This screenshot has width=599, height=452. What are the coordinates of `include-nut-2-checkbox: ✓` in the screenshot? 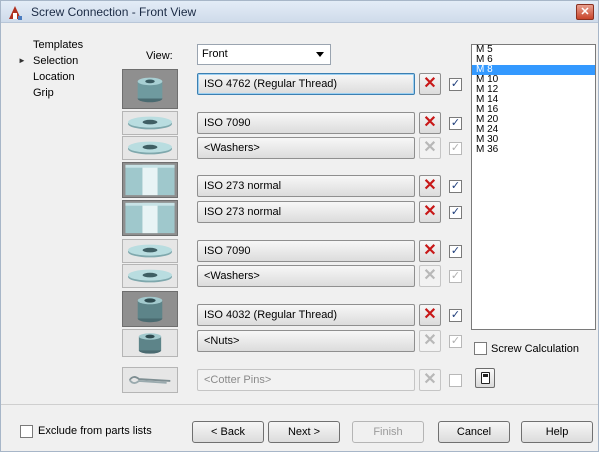 It's located at (455, 341).